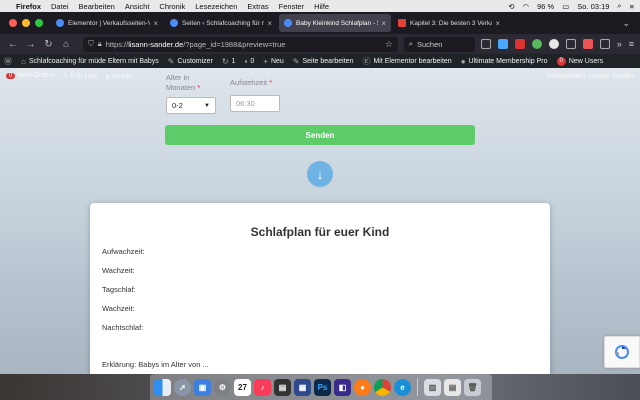 This screenshot has height=400, width=640. Describe the element at coordinates (182, 387) in the screenshot. I see `launchpad-icon: ➚` at that location.